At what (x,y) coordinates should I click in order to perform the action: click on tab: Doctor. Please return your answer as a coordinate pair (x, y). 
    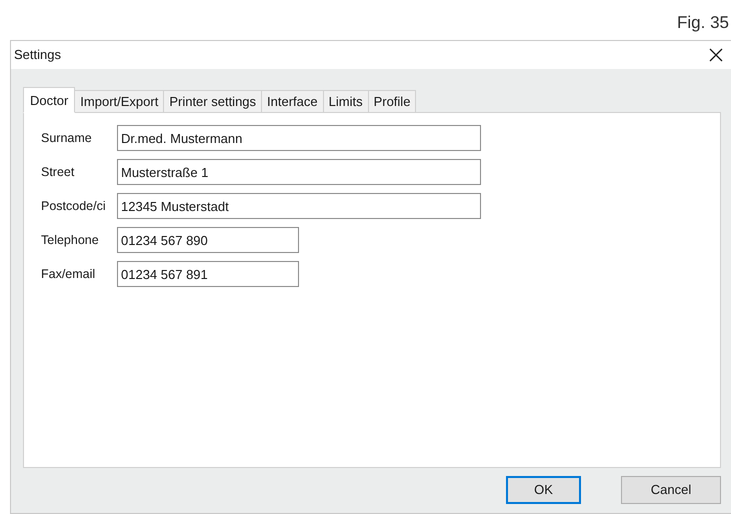
    Looking at the image, I should click on (49, 100).